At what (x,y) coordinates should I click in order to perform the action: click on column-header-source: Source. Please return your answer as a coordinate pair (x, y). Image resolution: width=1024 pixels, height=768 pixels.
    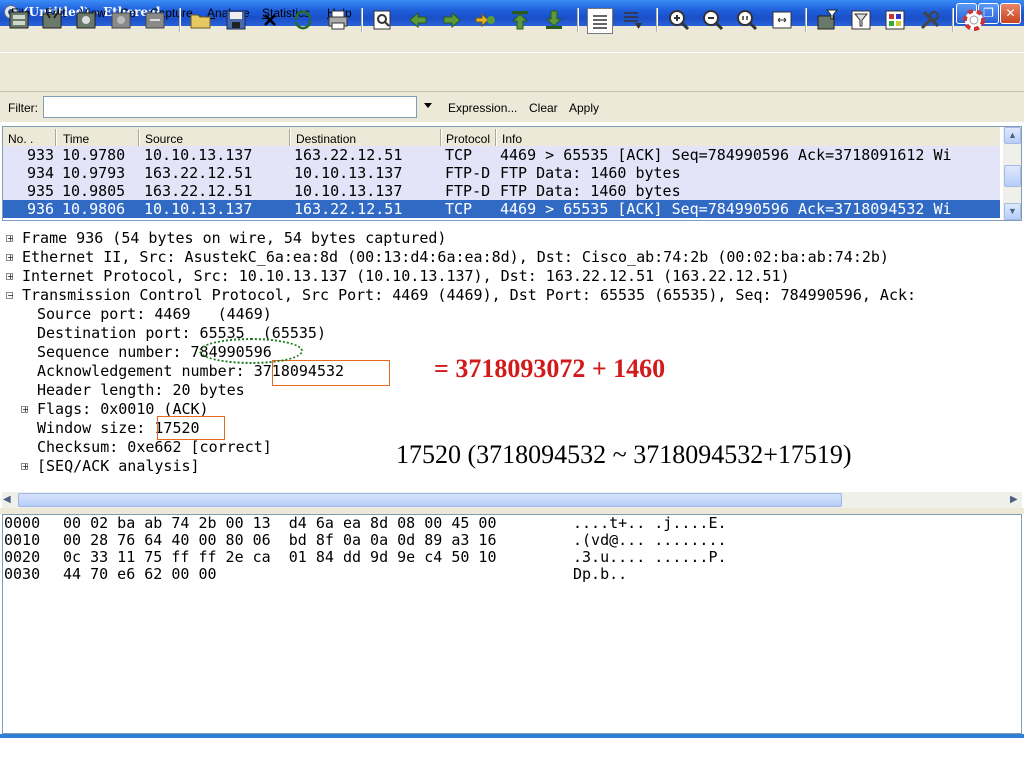
    Looking at the image, I should click on (164, 139).